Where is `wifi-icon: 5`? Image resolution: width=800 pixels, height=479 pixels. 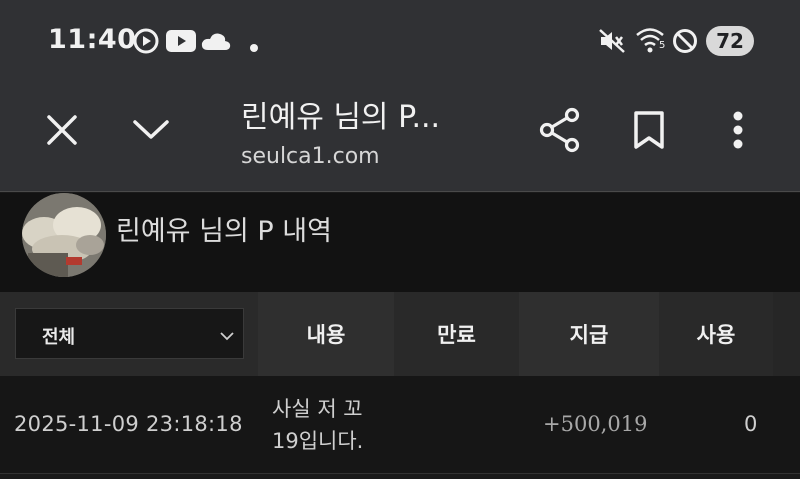
wifi-icon: 5 is located at coordinates (652, 42).